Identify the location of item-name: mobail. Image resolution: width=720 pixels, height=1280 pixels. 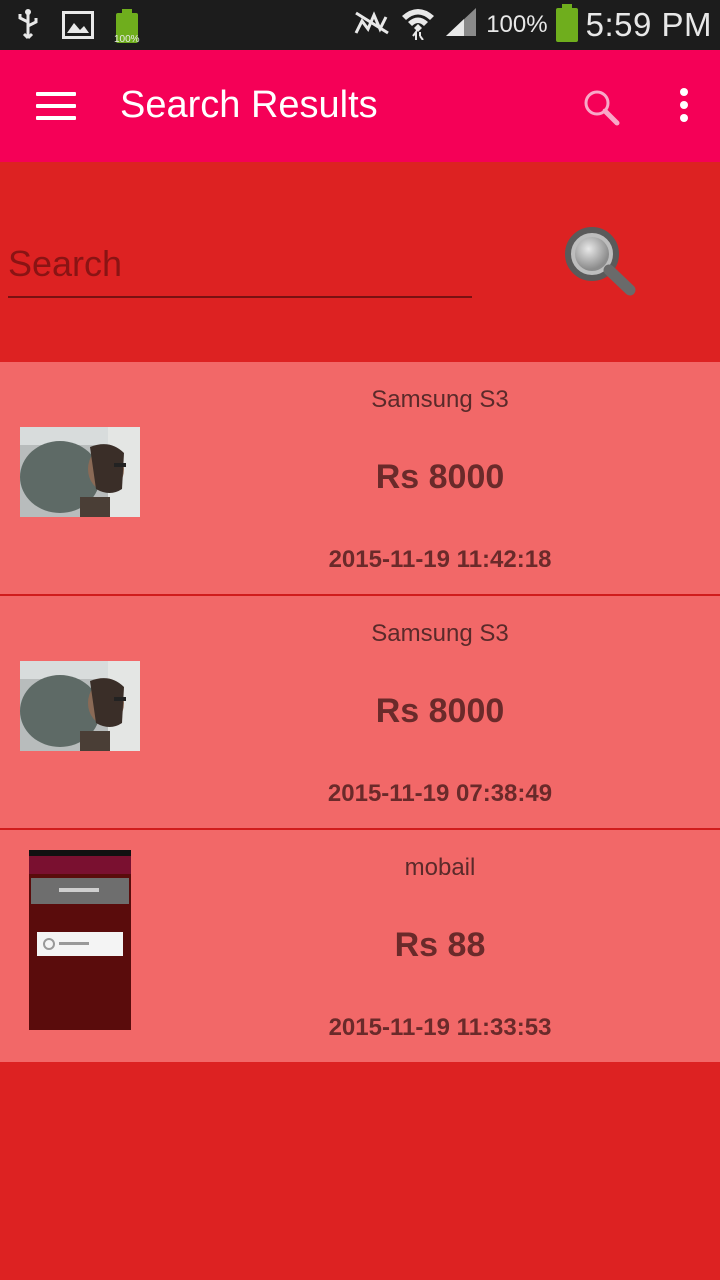
(440, 867).